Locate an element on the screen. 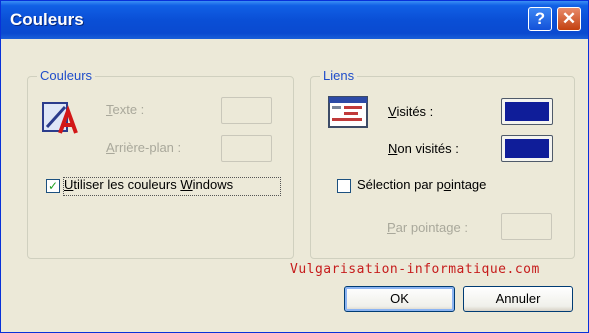 The height and width of the screenshot is (333, 589). window-title: Couleurs is located at coordinates (47, 19).